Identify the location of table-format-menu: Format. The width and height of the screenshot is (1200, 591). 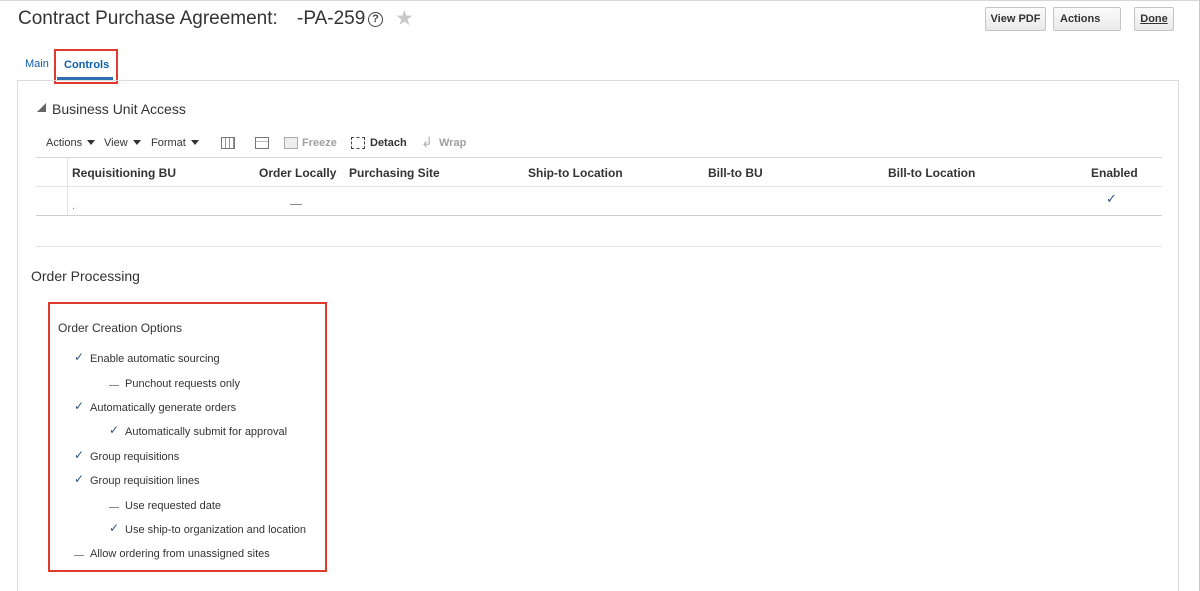
(175, 143).